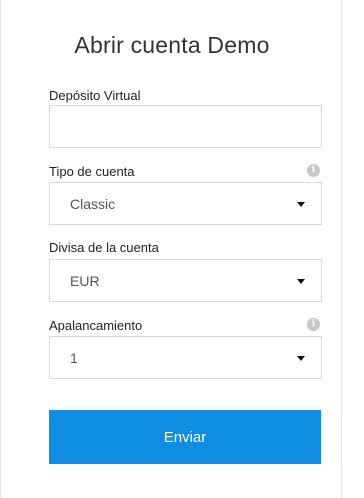 The width and height of the screenshot is (364, 498). Describe the element at coordinates (185, 357) in the screenshot. I see `leverage-select: 1` at that location.